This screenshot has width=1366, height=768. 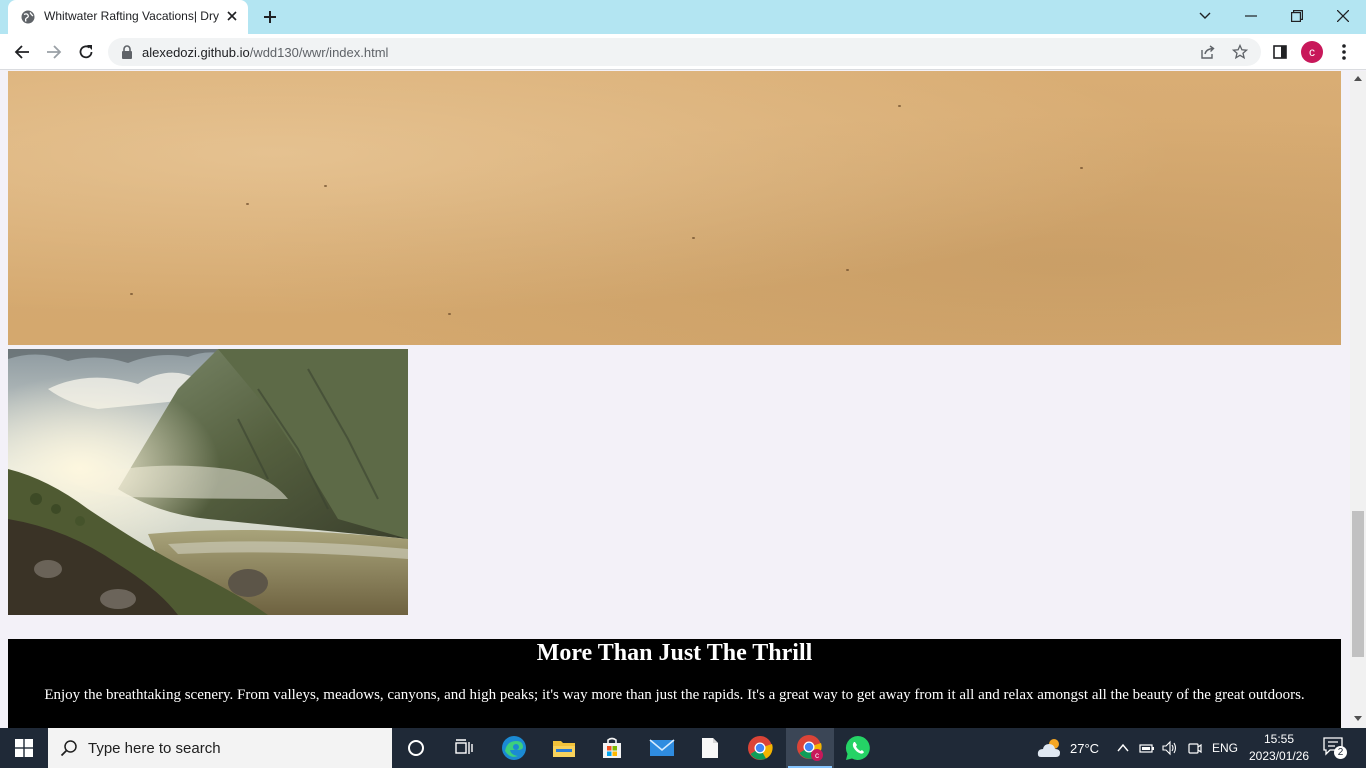 I want to click on lock-icon, so click(x=127, y=52).